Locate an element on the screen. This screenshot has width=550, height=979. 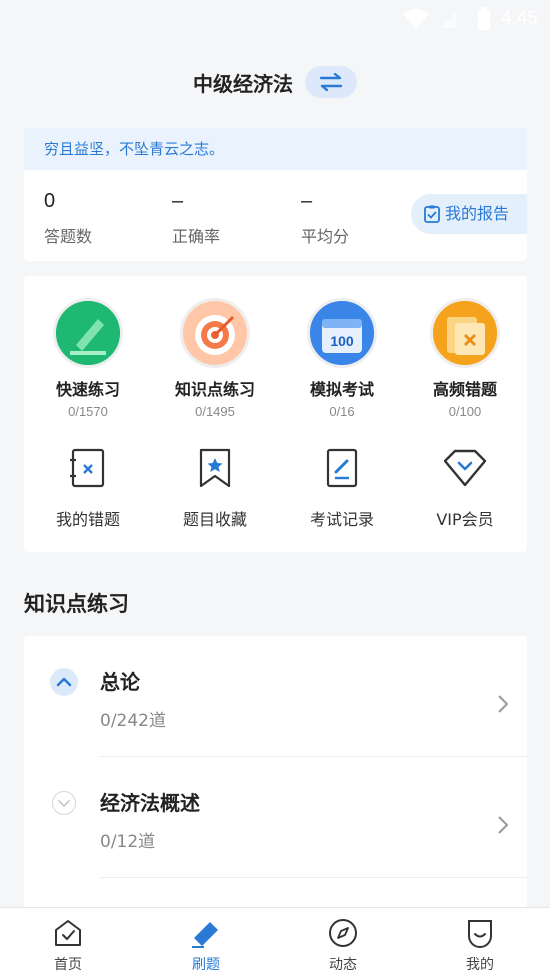
exam-records-item: 考试记录 is located at coordinates (342, 488).